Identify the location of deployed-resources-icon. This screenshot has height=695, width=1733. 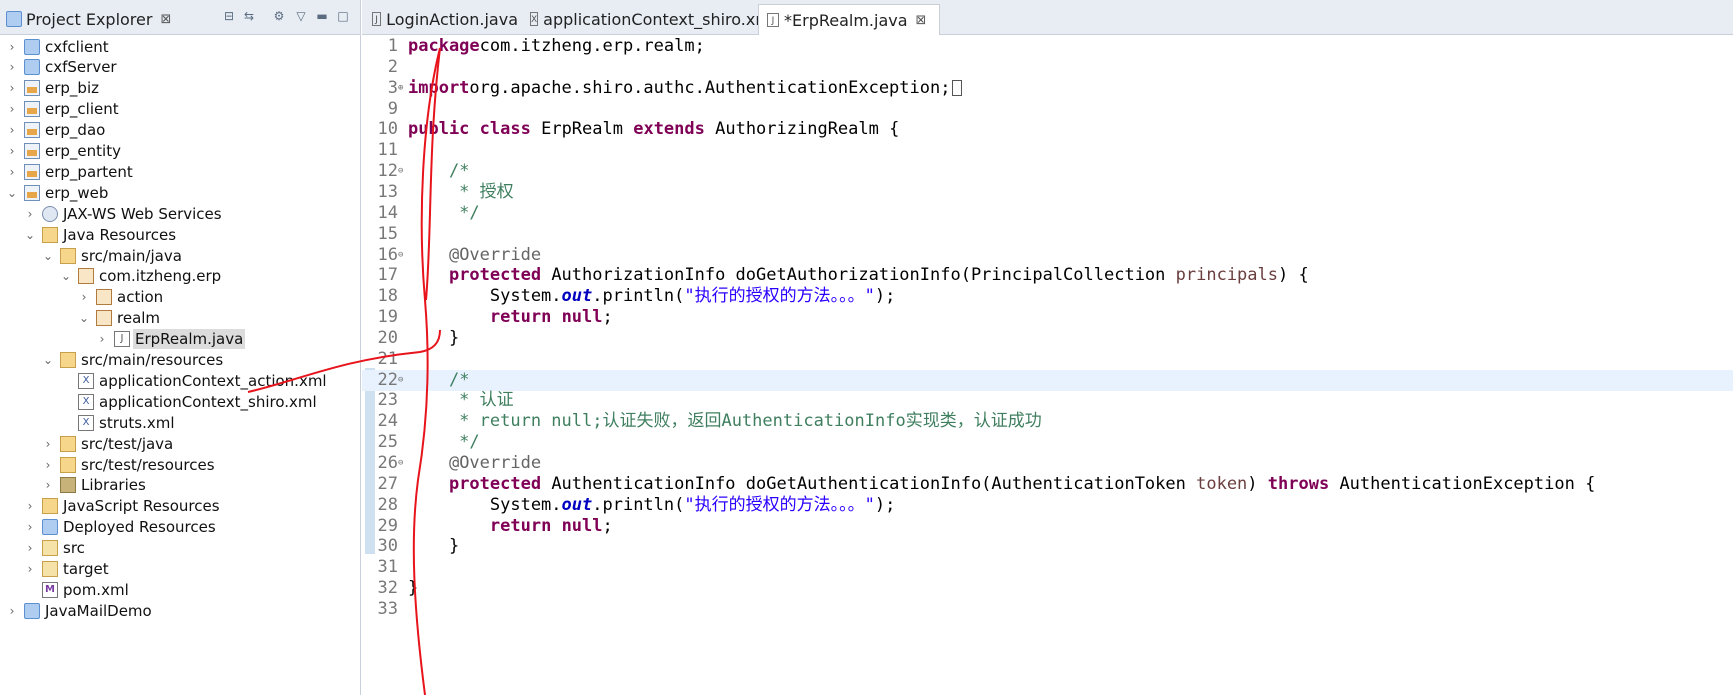
(50, 527).